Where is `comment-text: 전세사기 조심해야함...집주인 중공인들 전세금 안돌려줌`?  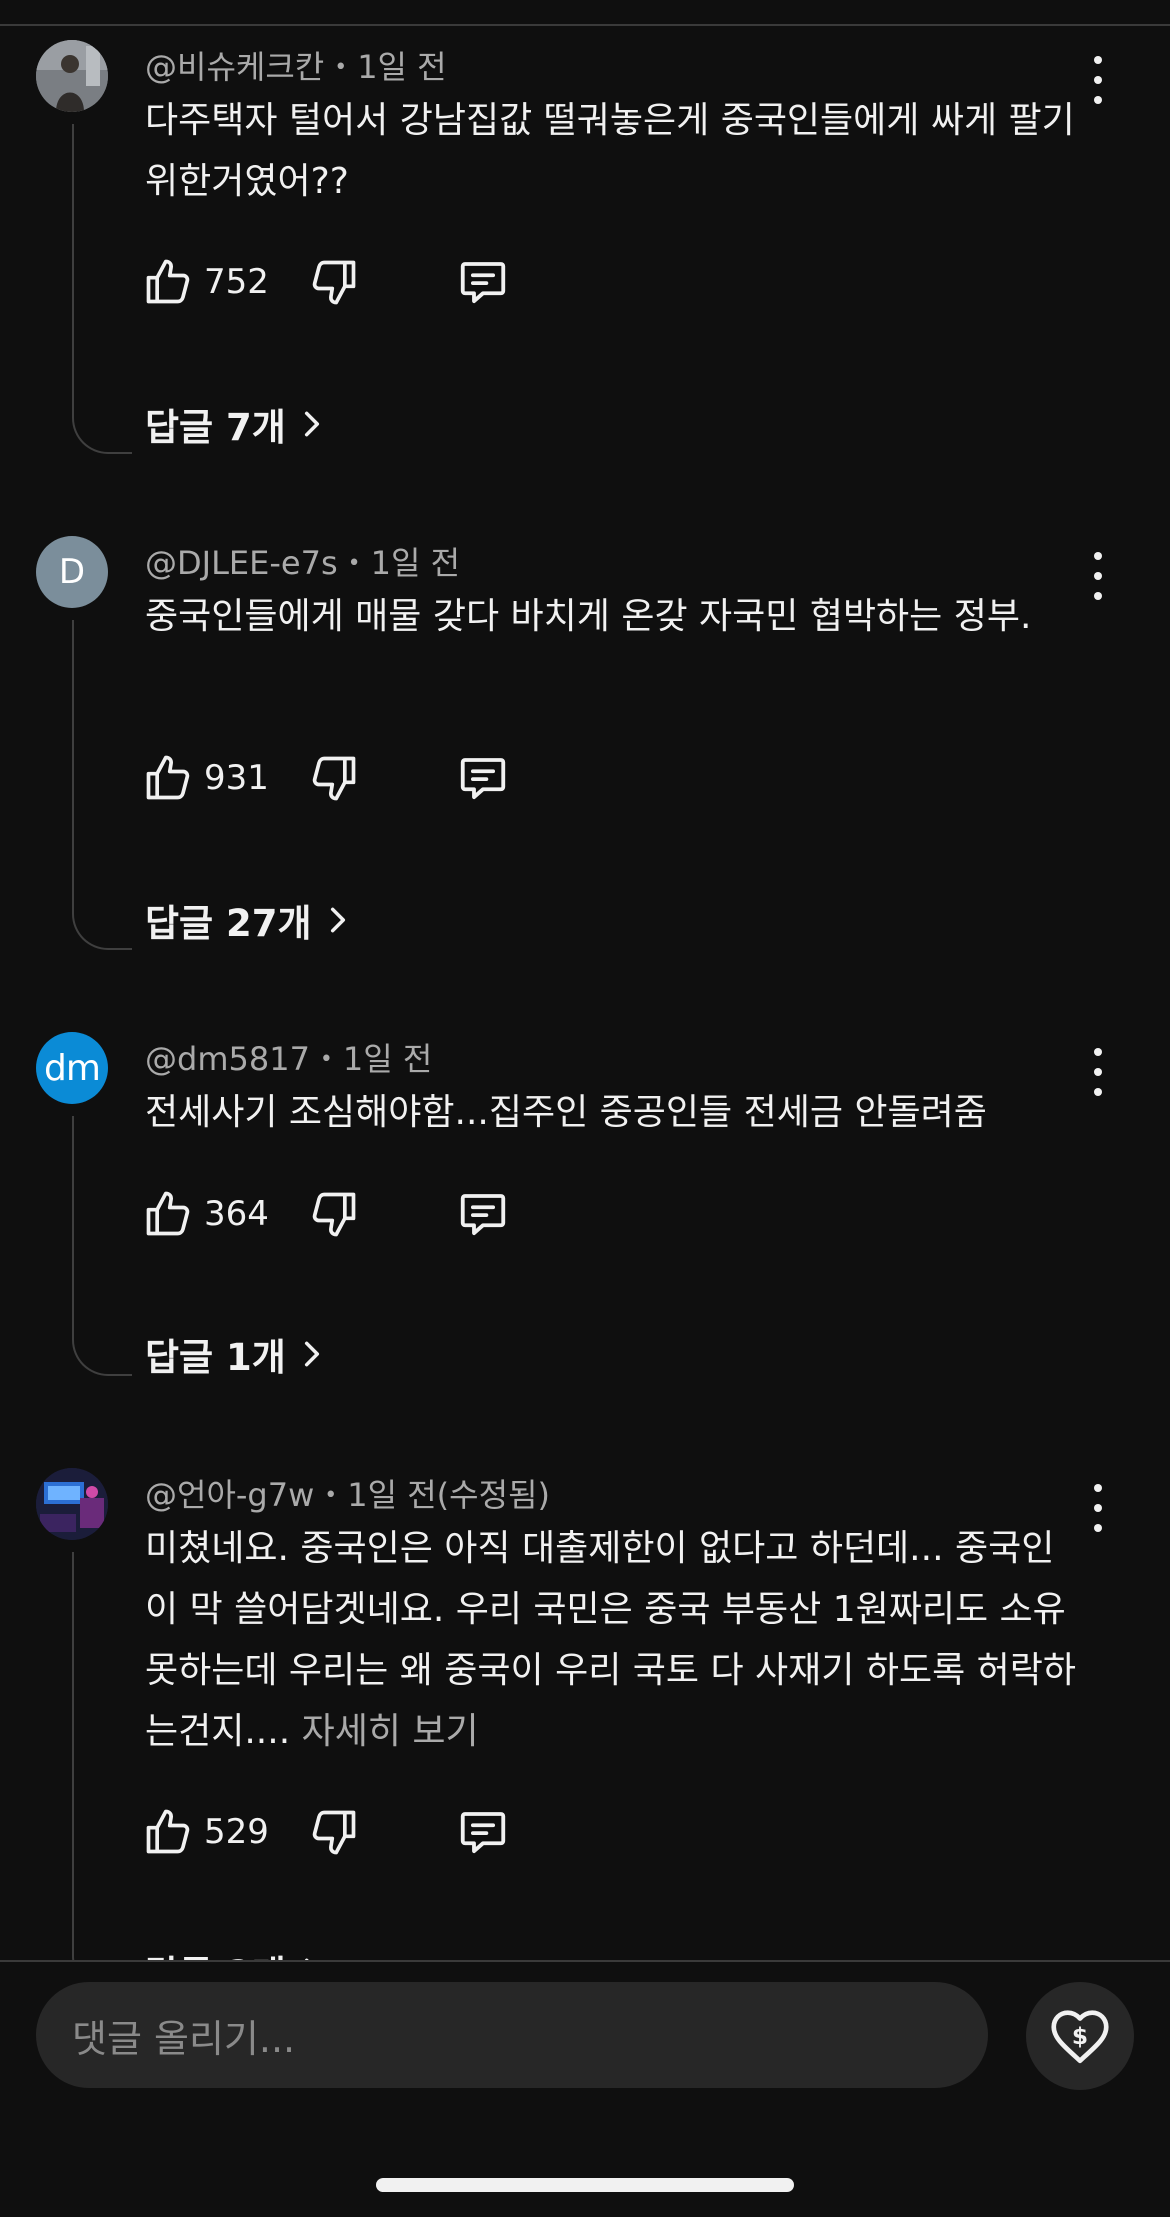
comment-text: 전세사기 조심해야함...집주인 중공인들 전세금 안돌려줌 is located at coordinates (566, 1112).